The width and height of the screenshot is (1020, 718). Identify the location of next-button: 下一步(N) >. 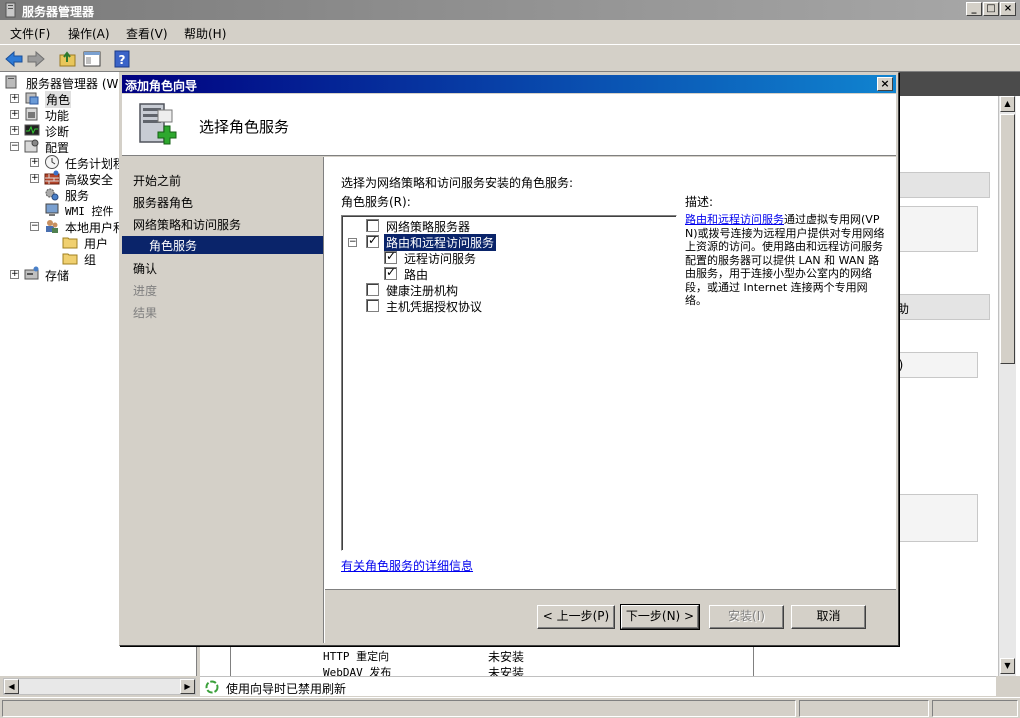
(660, 617).